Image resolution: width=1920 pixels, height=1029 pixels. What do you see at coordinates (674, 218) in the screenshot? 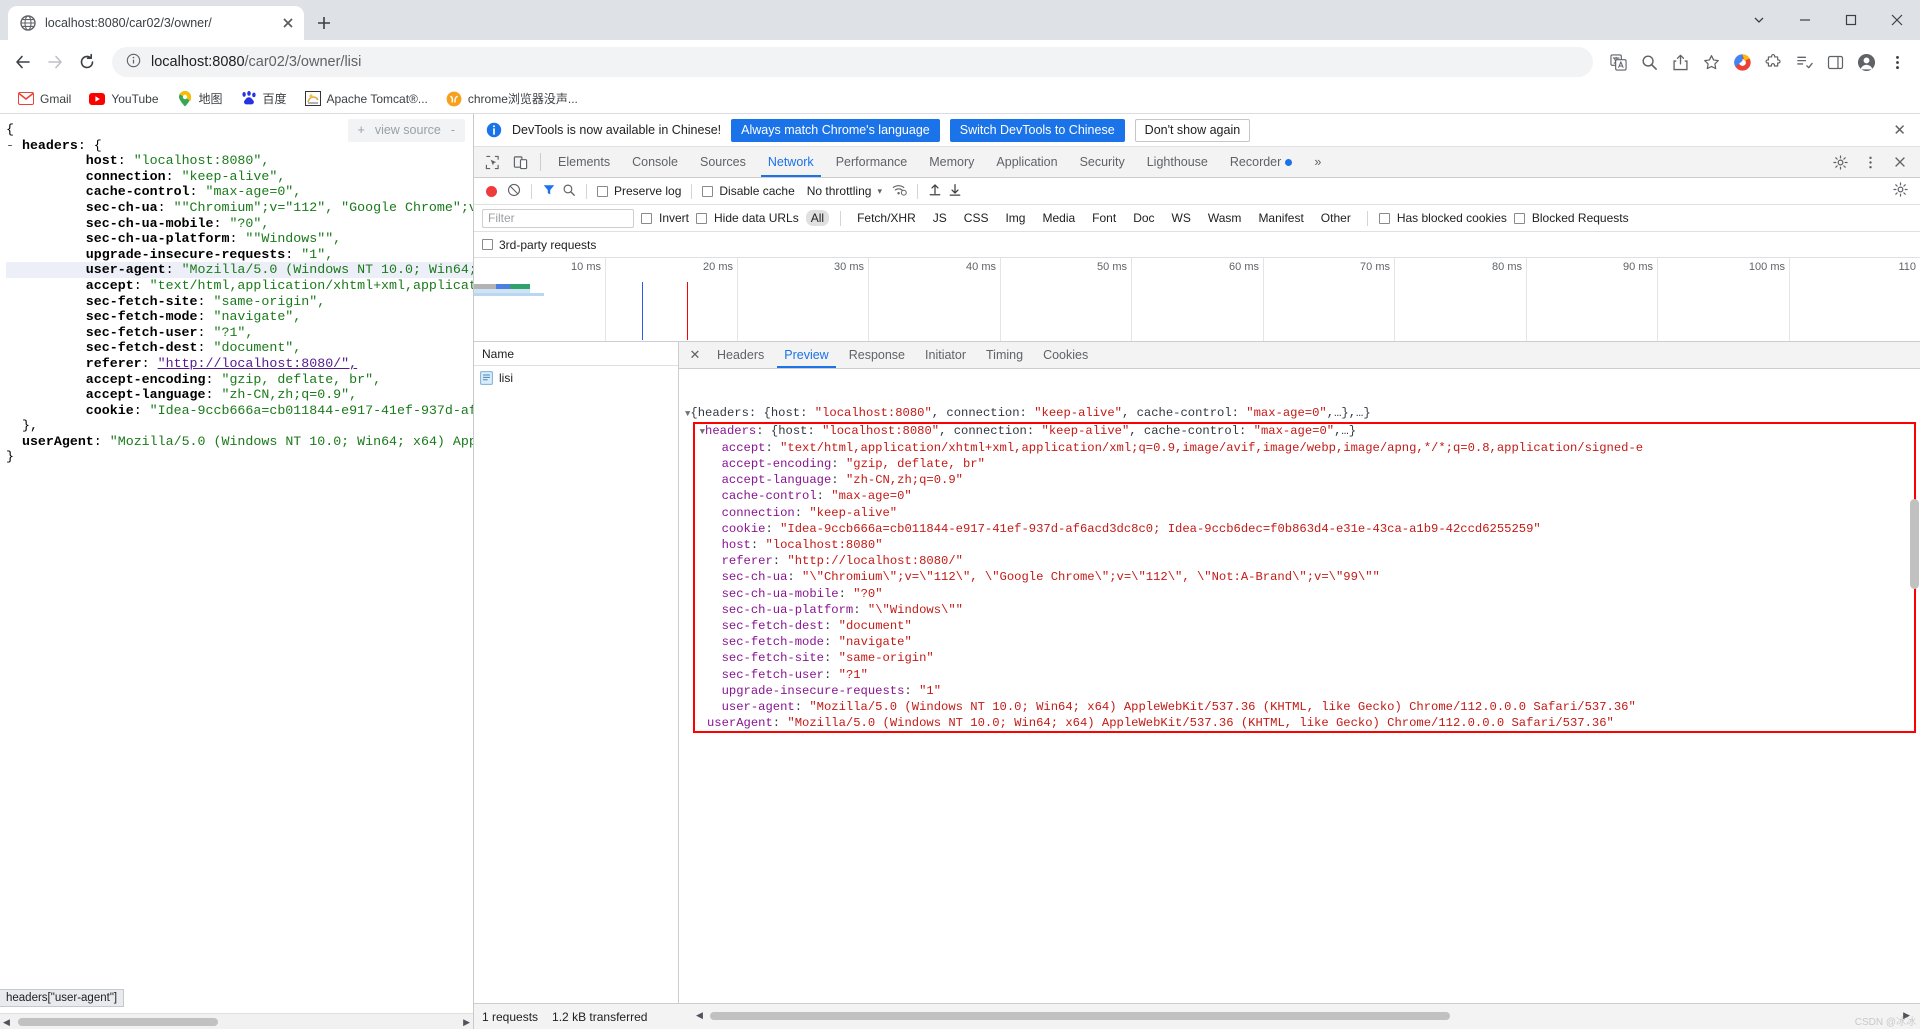
I see `invert-label: Invert` at bounding box center [674, 218].